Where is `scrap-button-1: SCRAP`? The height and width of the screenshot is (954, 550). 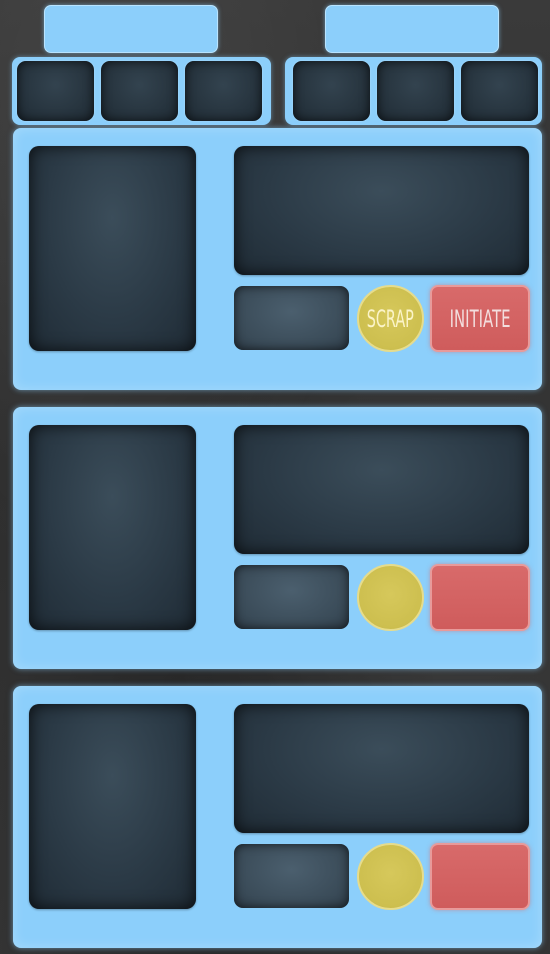 scrap-button-1: SCRAP is located at coordinates (390, 318).